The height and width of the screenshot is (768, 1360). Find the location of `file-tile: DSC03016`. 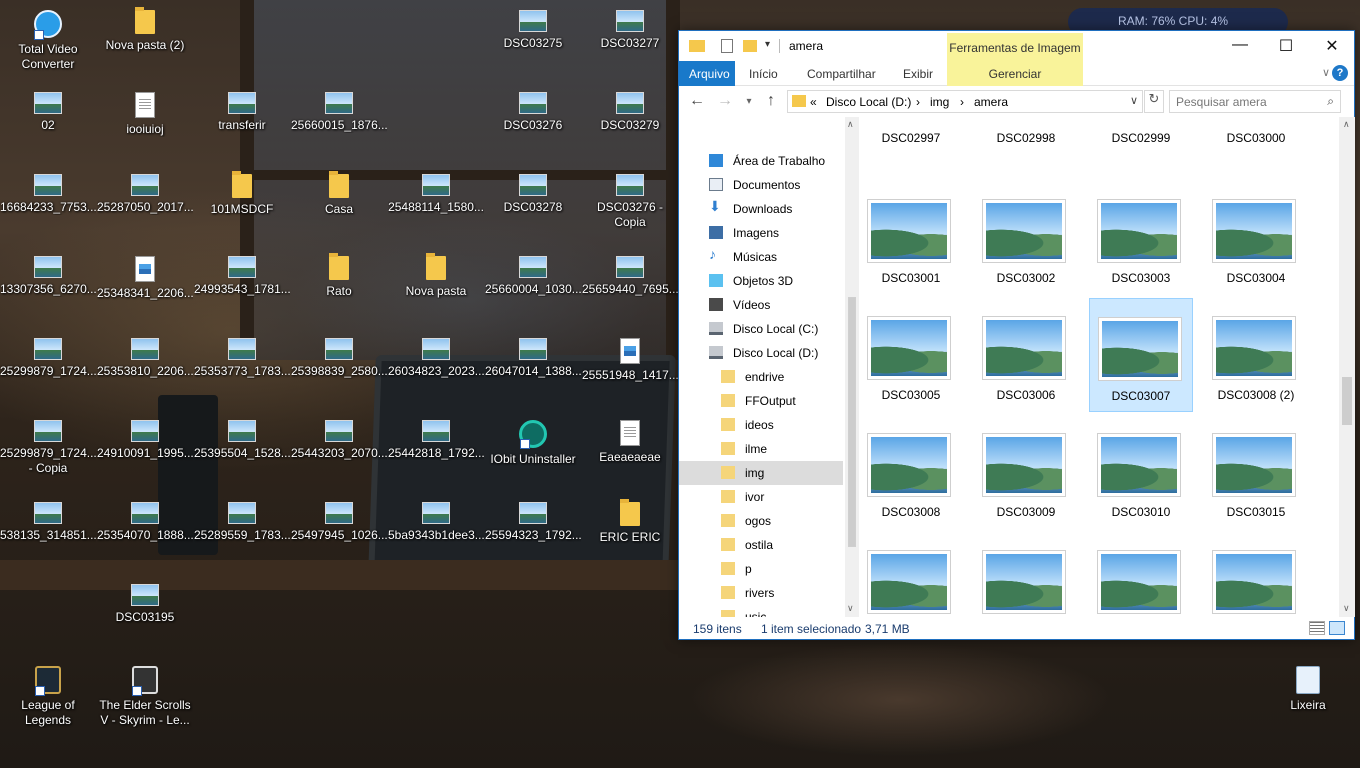

file-tile: DSC03016 is located at coordinates (911, 574).